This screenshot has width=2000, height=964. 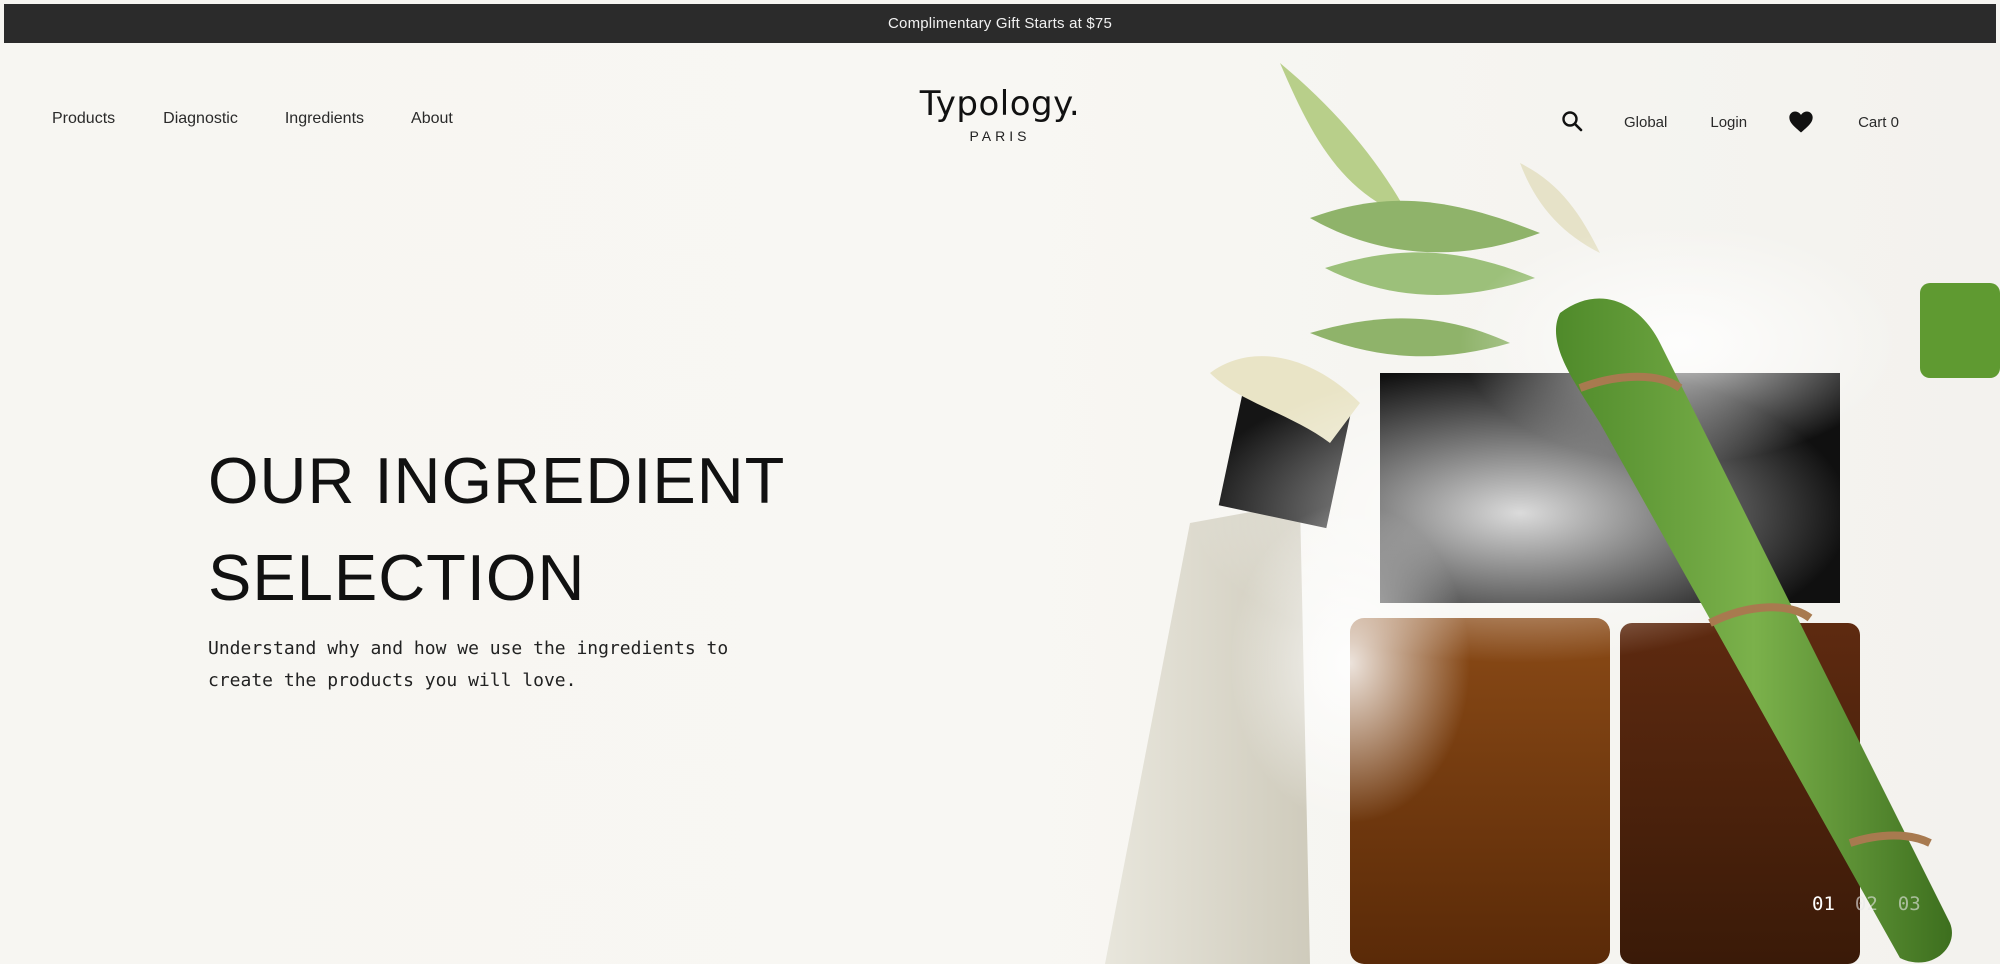 I want to click on utility-nav: Global Login Cart 0, so click(x=1729, y=122).